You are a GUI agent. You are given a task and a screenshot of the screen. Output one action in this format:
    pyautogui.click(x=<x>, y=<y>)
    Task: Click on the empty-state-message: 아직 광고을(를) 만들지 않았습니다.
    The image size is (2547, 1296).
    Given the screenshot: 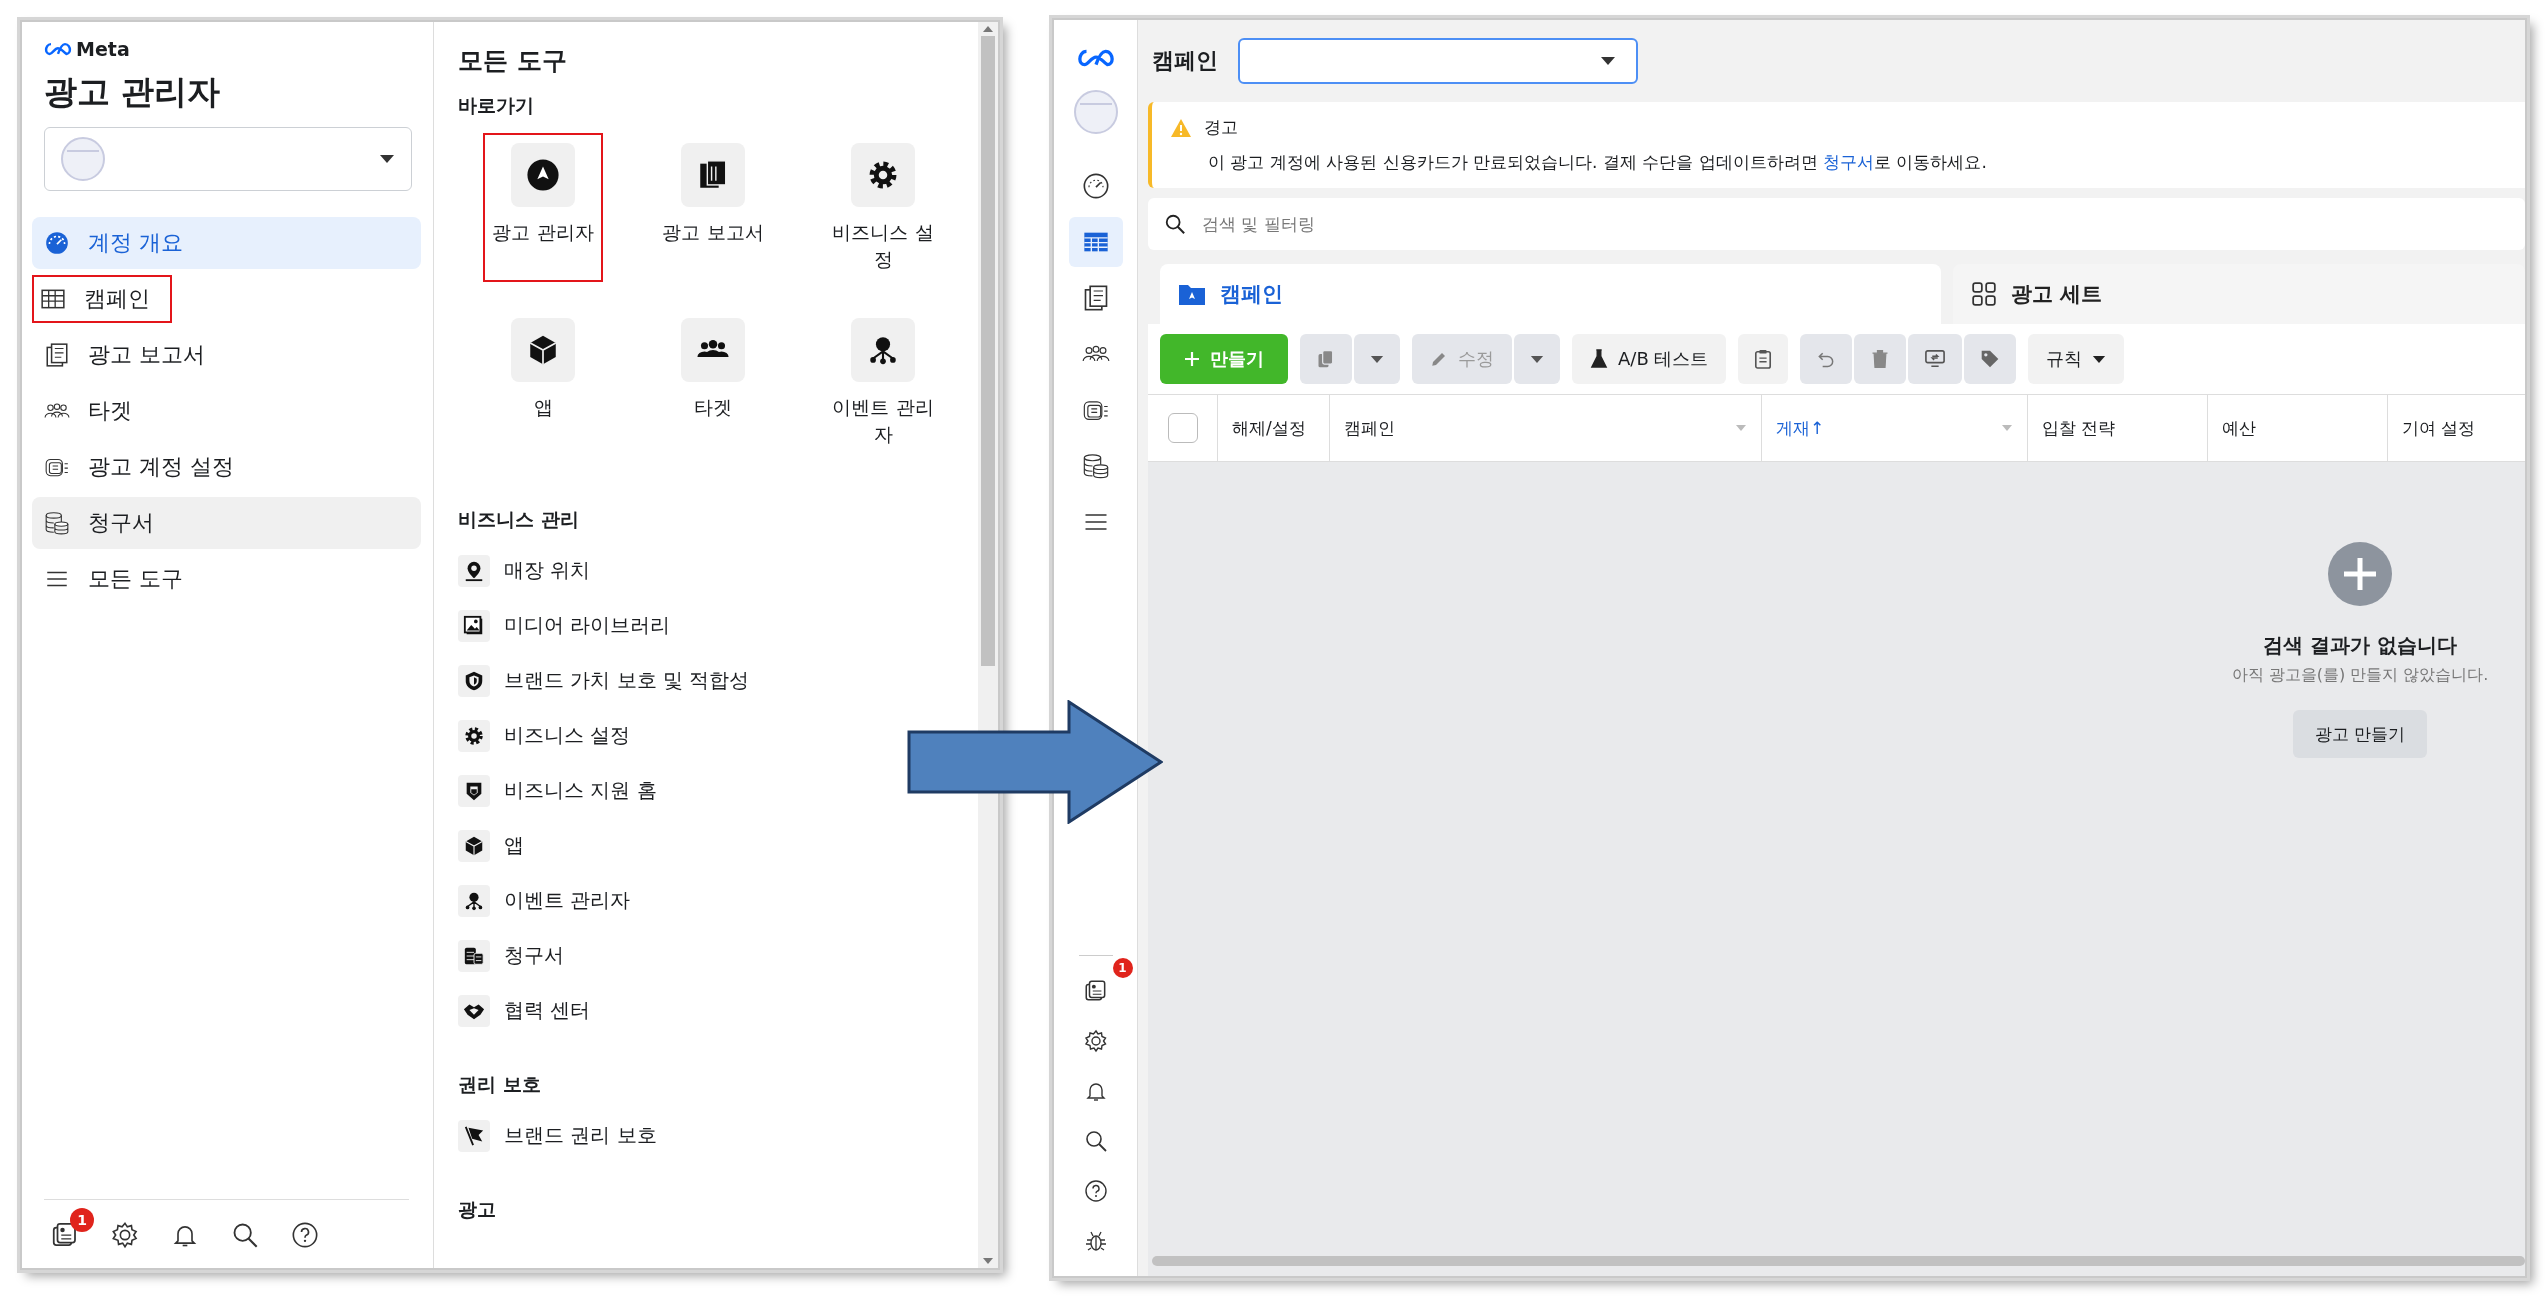 What is the action you would take?
    pyautogui.click(x=2360, y=675)
    